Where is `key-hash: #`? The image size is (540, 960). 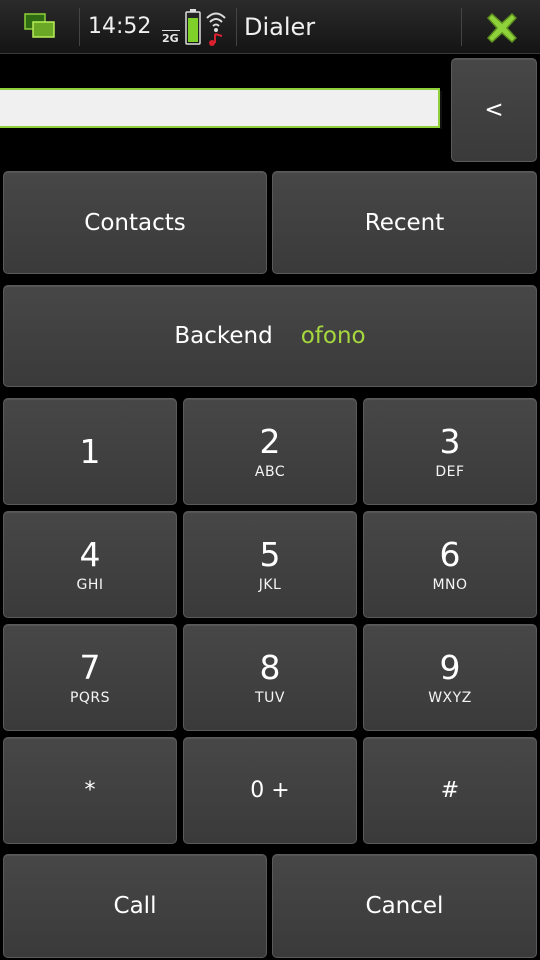 key-hash: # is located at coordinates (450, 790).